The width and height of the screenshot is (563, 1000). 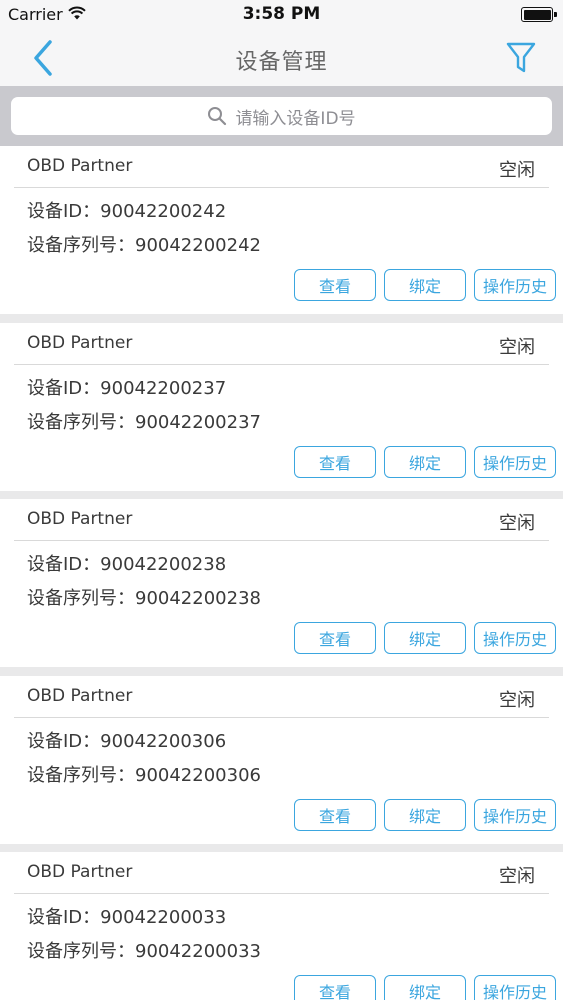 I want to click on device-id: 设备ID：90042200033, so click(x=127, y=917).